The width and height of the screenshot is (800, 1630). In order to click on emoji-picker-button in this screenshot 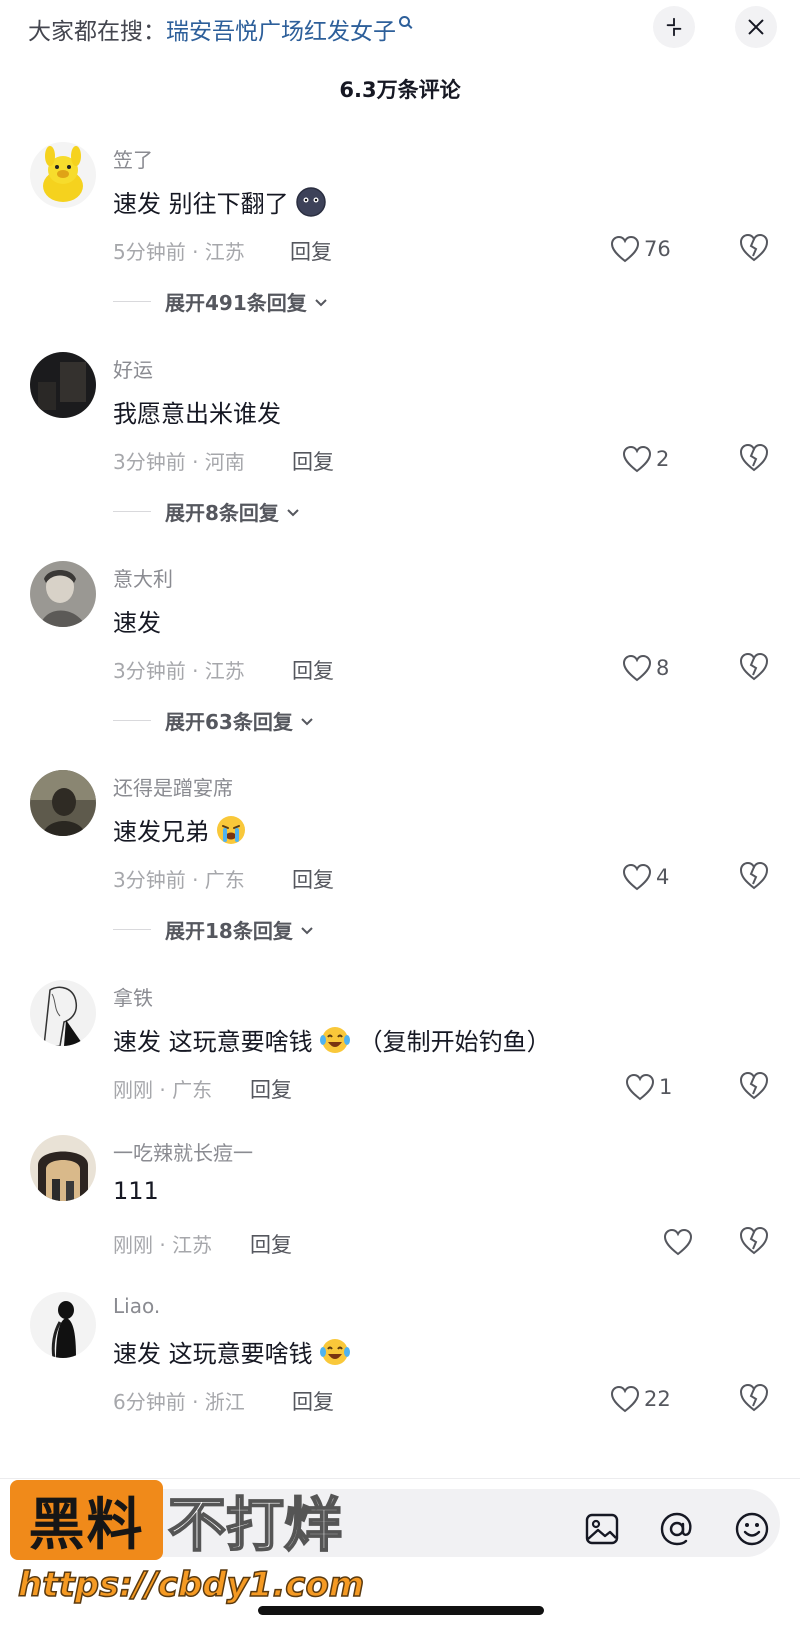, I will do `click(752, 1529)`.